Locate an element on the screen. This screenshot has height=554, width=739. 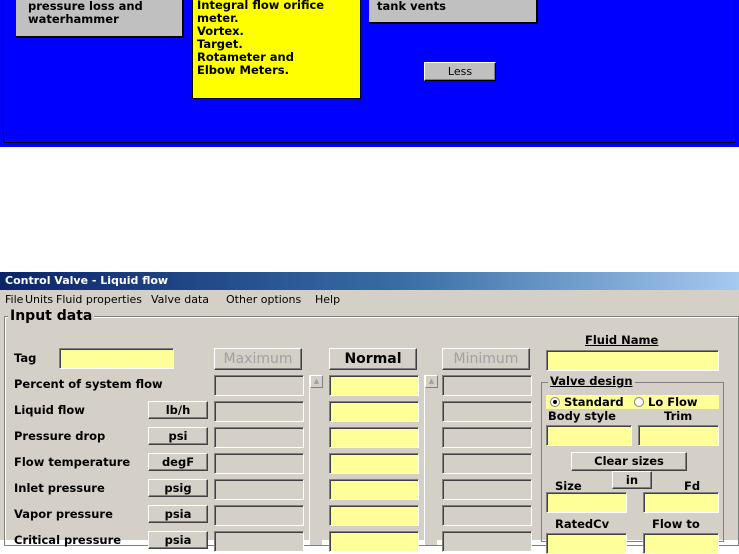
size-label: Size is located at coordinates (568, 486).